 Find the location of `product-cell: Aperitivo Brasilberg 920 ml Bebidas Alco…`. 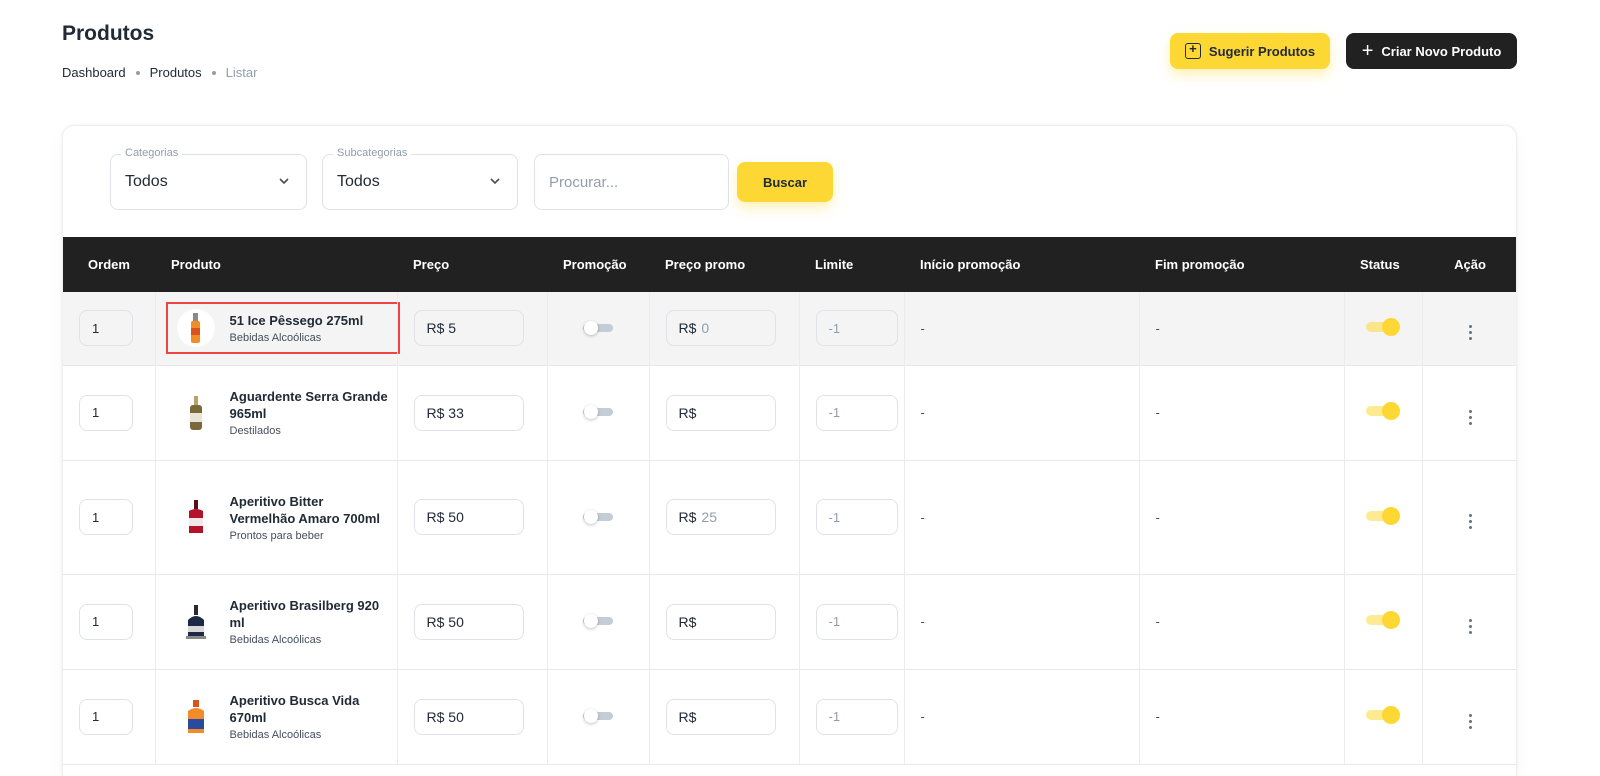

product-cell: Aperitivo Brasilberg 920 ml Bebidas Alco… is located at coordinates (283, 621).